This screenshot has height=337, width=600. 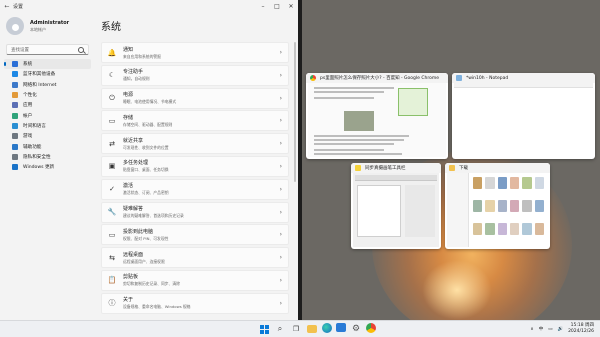 I want to click on settings-card: ▭ 投影到此电脑 权限、配对 PIN、可发现性 ›, so click(x=195, y=235).